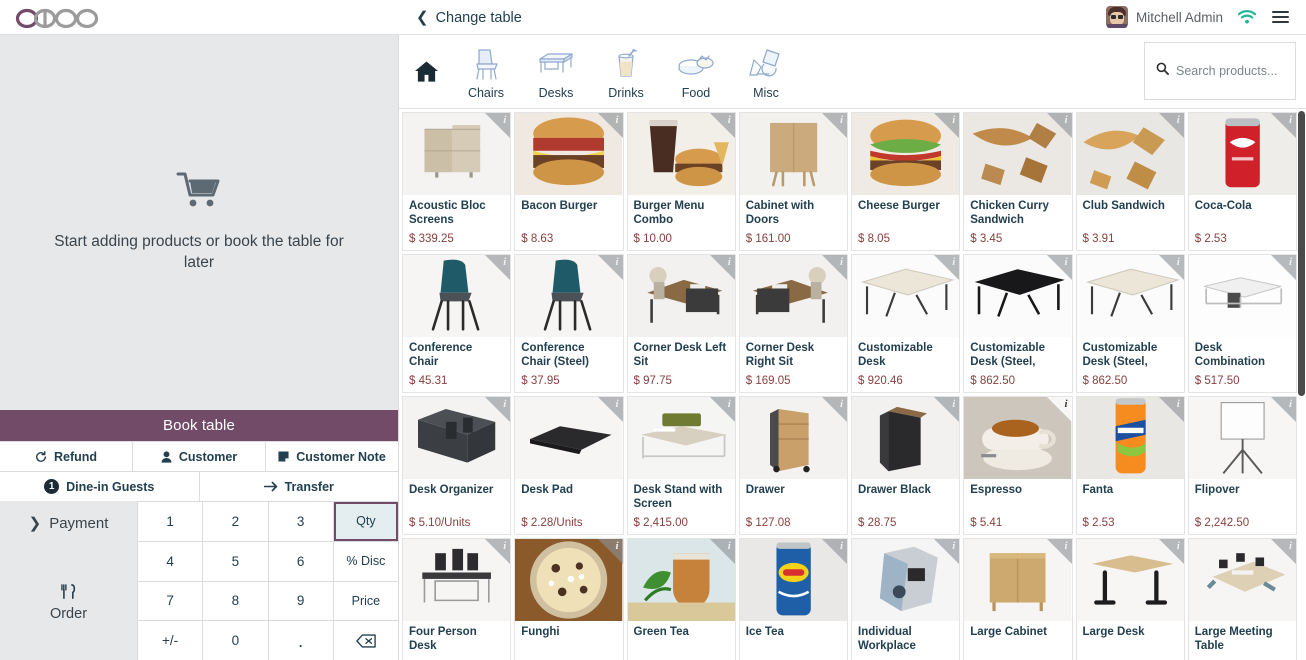 The height and width of the screenshot is (660, 1306). Describe the element at coordinates (569, 599) in the screenshot. I see `product-card: i Funghi` at that location.